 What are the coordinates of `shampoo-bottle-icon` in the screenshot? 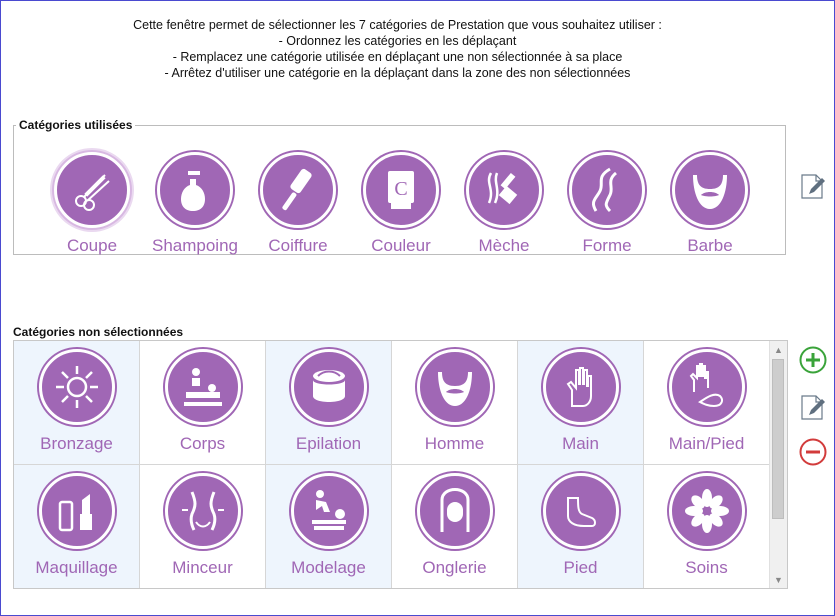 It's located at (193, 191).